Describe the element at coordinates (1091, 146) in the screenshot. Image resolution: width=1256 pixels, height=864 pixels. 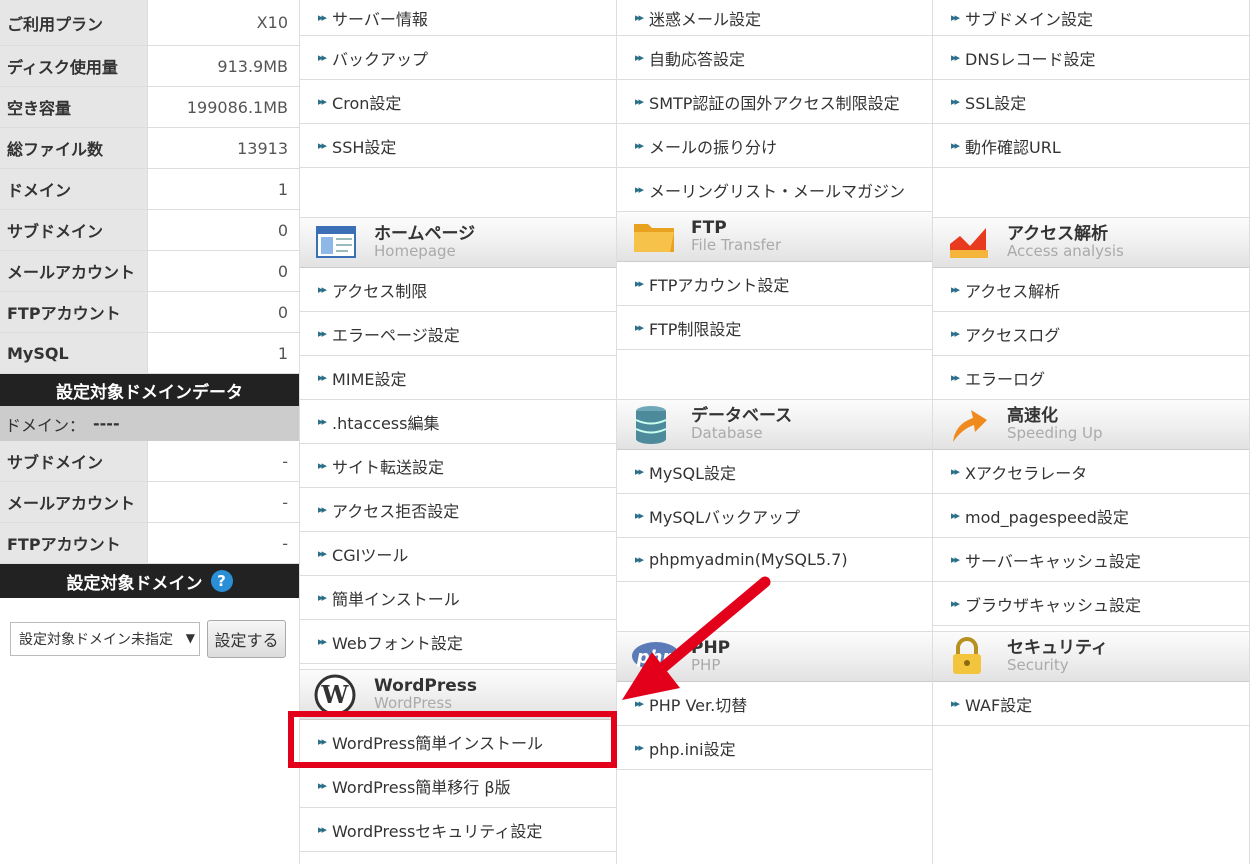
I see `menu-item: ▸▸ 動作確認URL` at that location.